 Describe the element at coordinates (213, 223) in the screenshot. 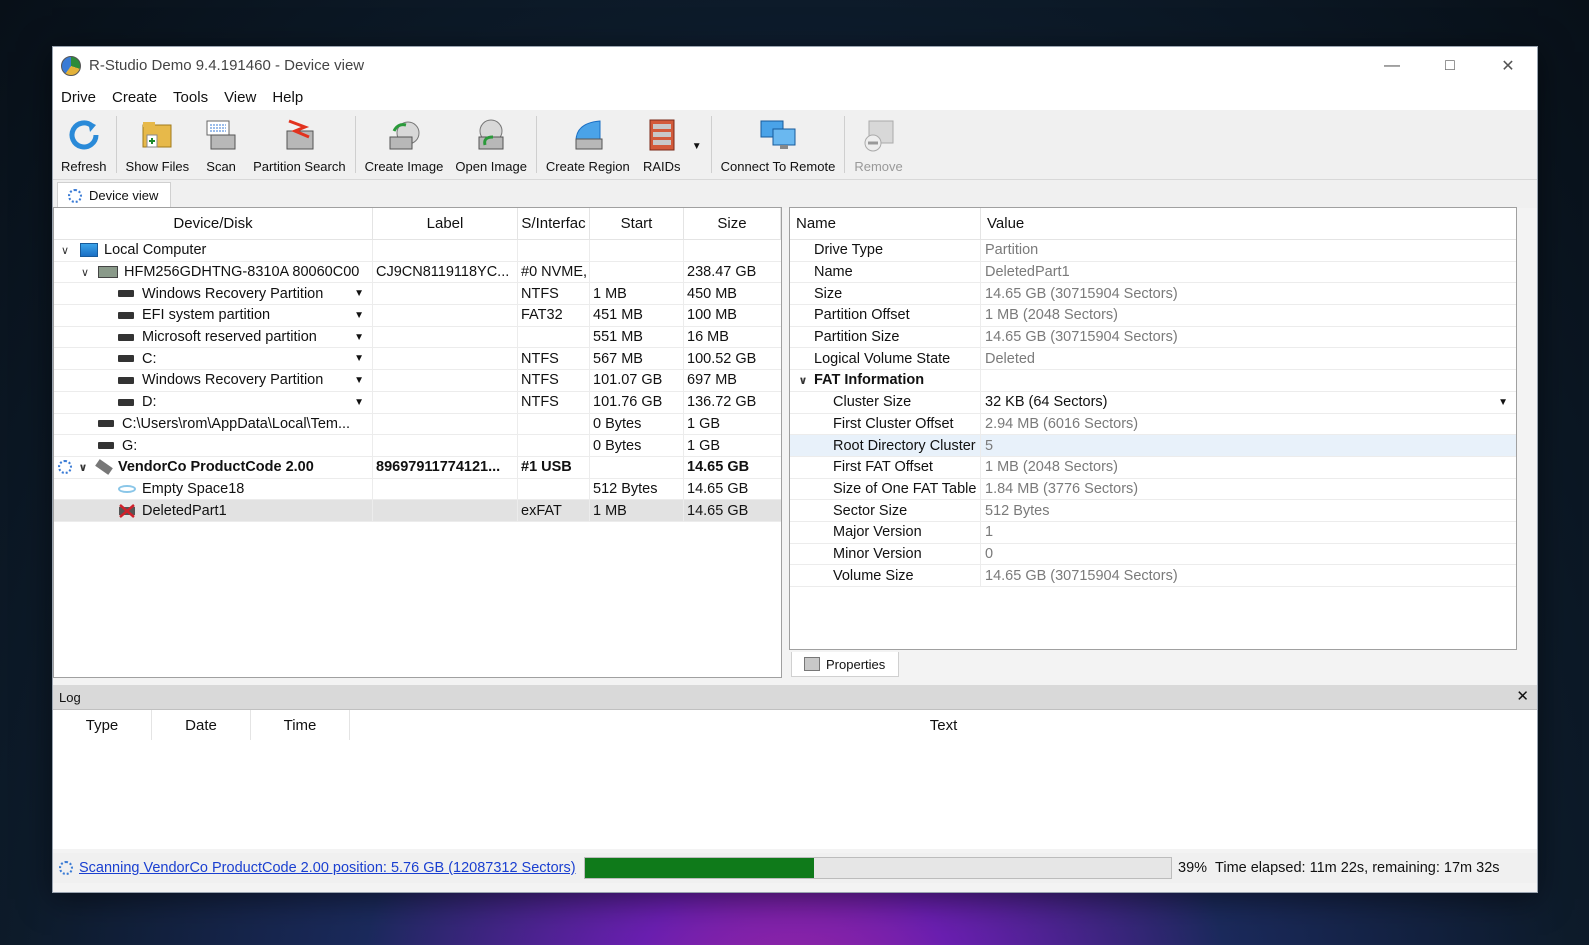

I see `col-device-disk: Device/Disk` at that location.